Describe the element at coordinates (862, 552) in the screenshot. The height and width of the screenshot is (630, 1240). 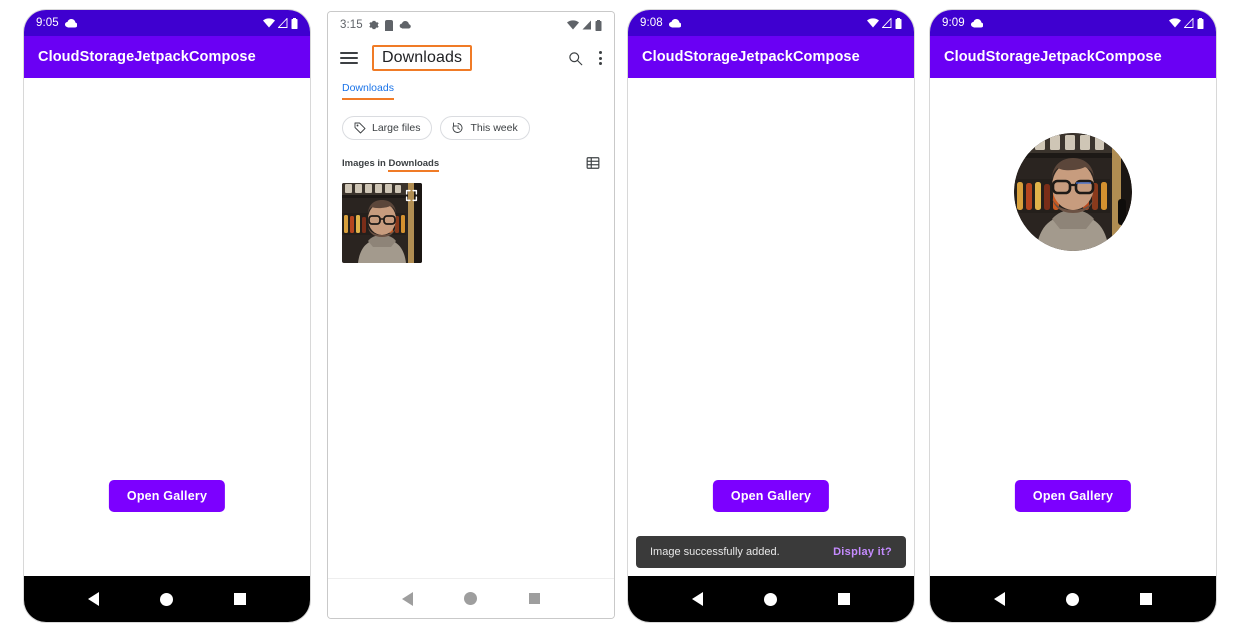
I see `snackbar-action-button: Display it?` at that location.